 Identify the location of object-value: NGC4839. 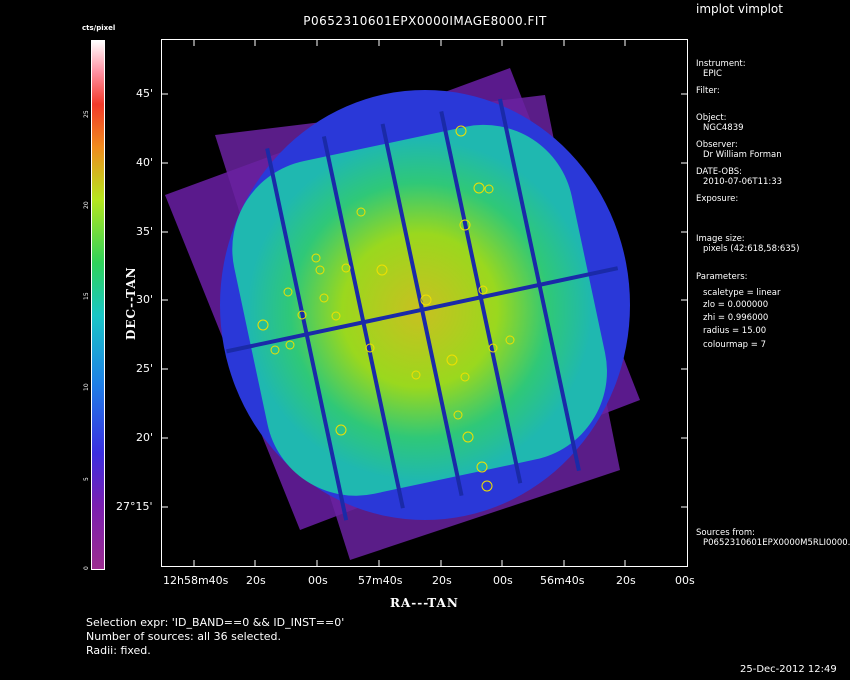
(723, 128).